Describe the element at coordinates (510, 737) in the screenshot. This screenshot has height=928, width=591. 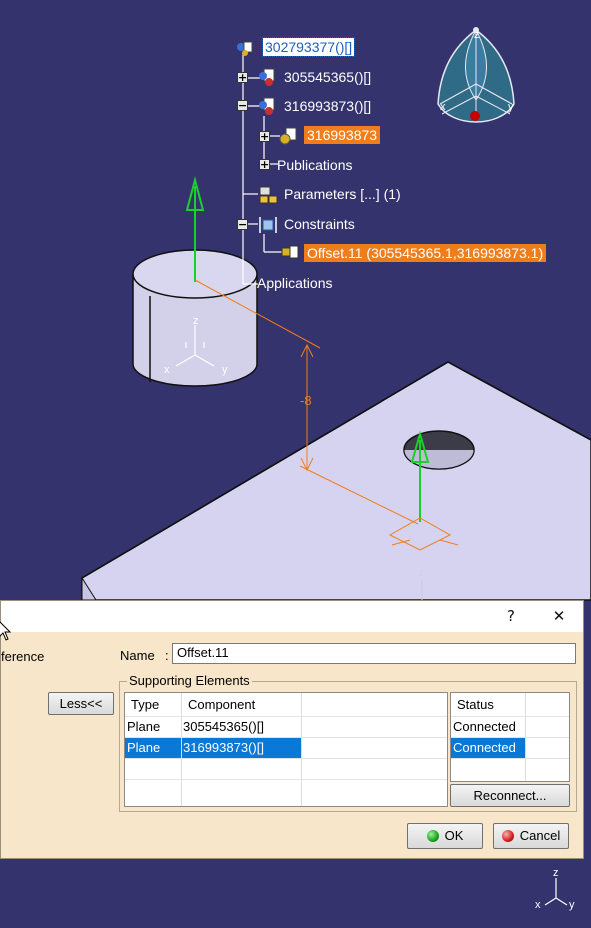
I see `status-table: Status Connected Connected` at that location.